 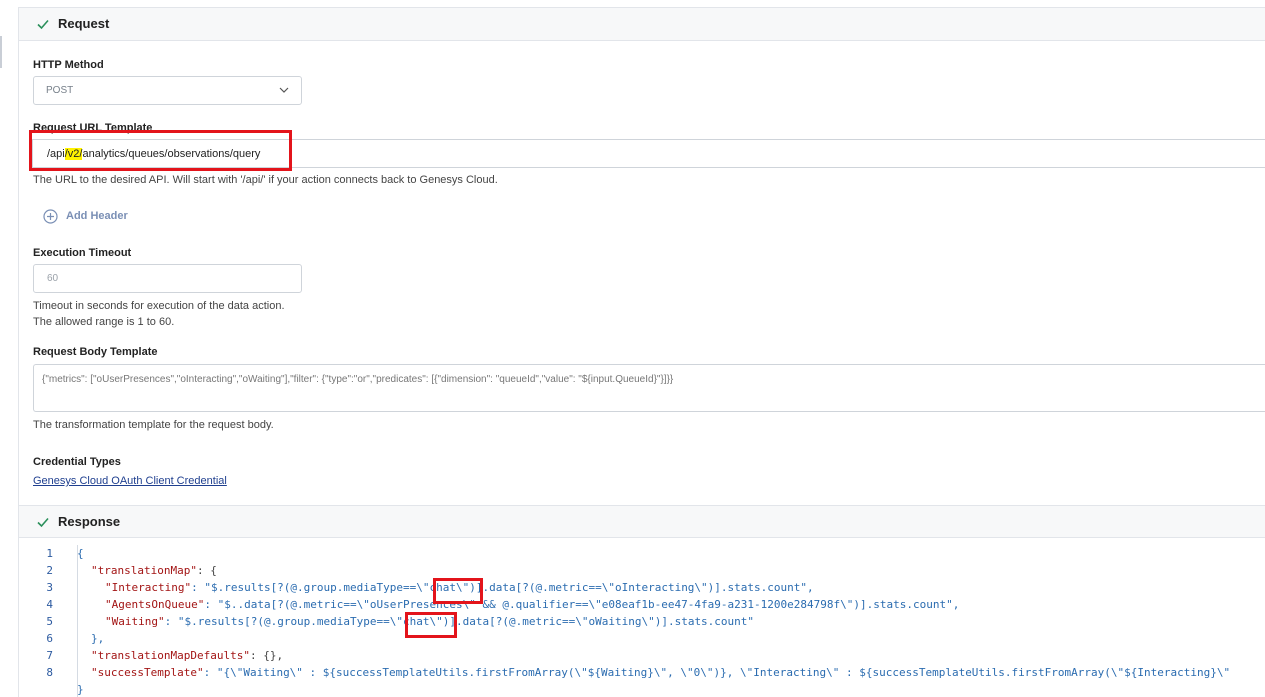 What do you see at coordinates (75, 638) in the screenshot?
I see `code-line: 6 },` at bounding box center [75, 638].